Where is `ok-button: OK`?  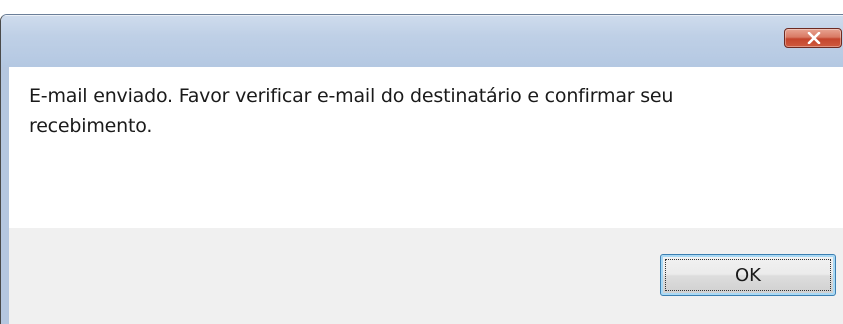 ok-button: OK is located at coordinates (748, 275).